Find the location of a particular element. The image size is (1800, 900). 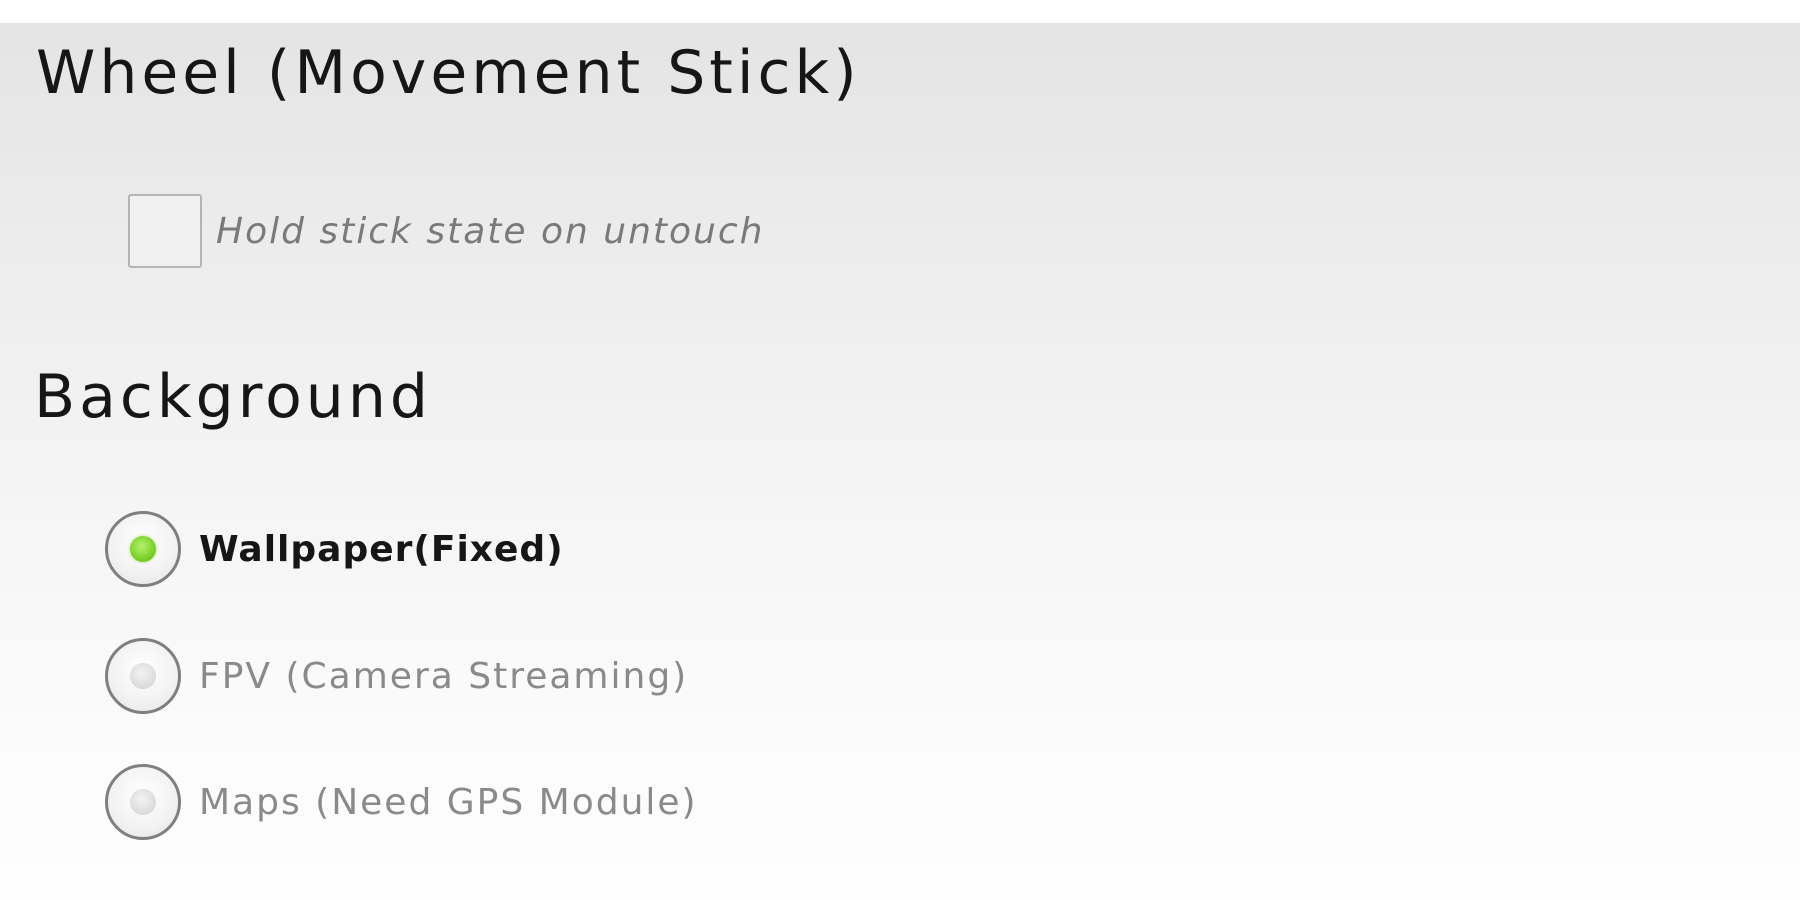

fpv-radio is located at coordinates (143, 676).